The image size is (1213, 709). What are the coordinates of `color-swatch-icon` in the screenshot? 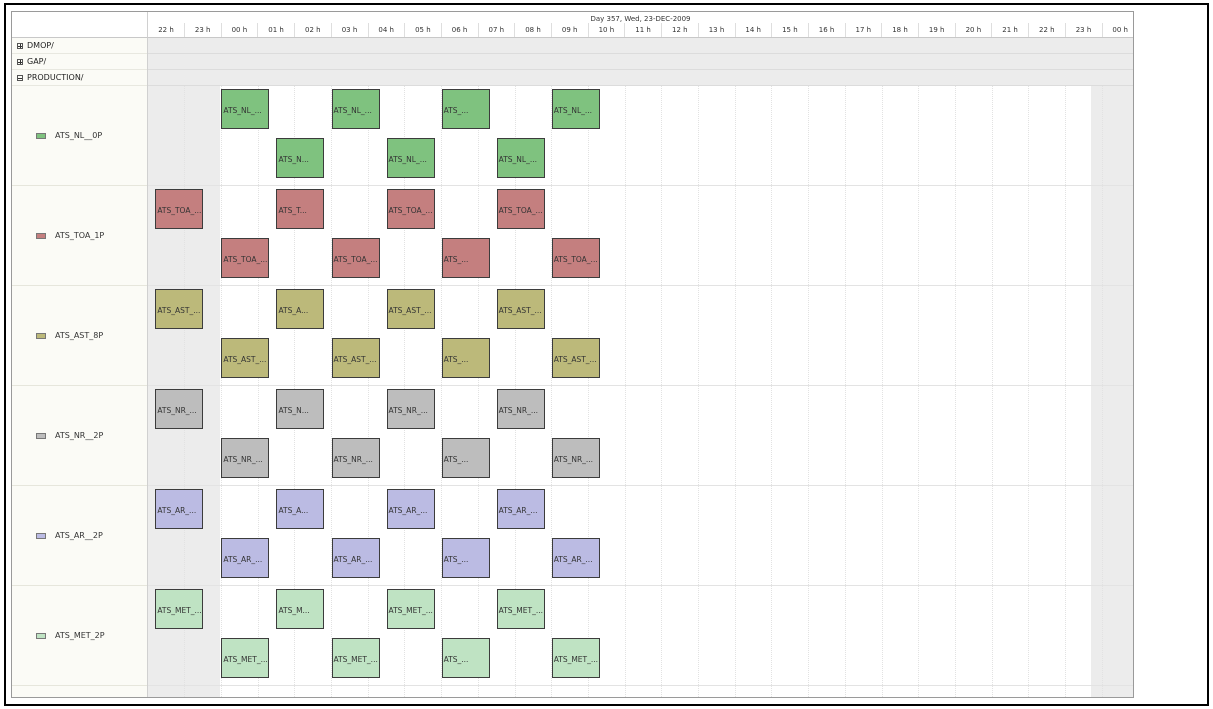 It's located at (41, 435).